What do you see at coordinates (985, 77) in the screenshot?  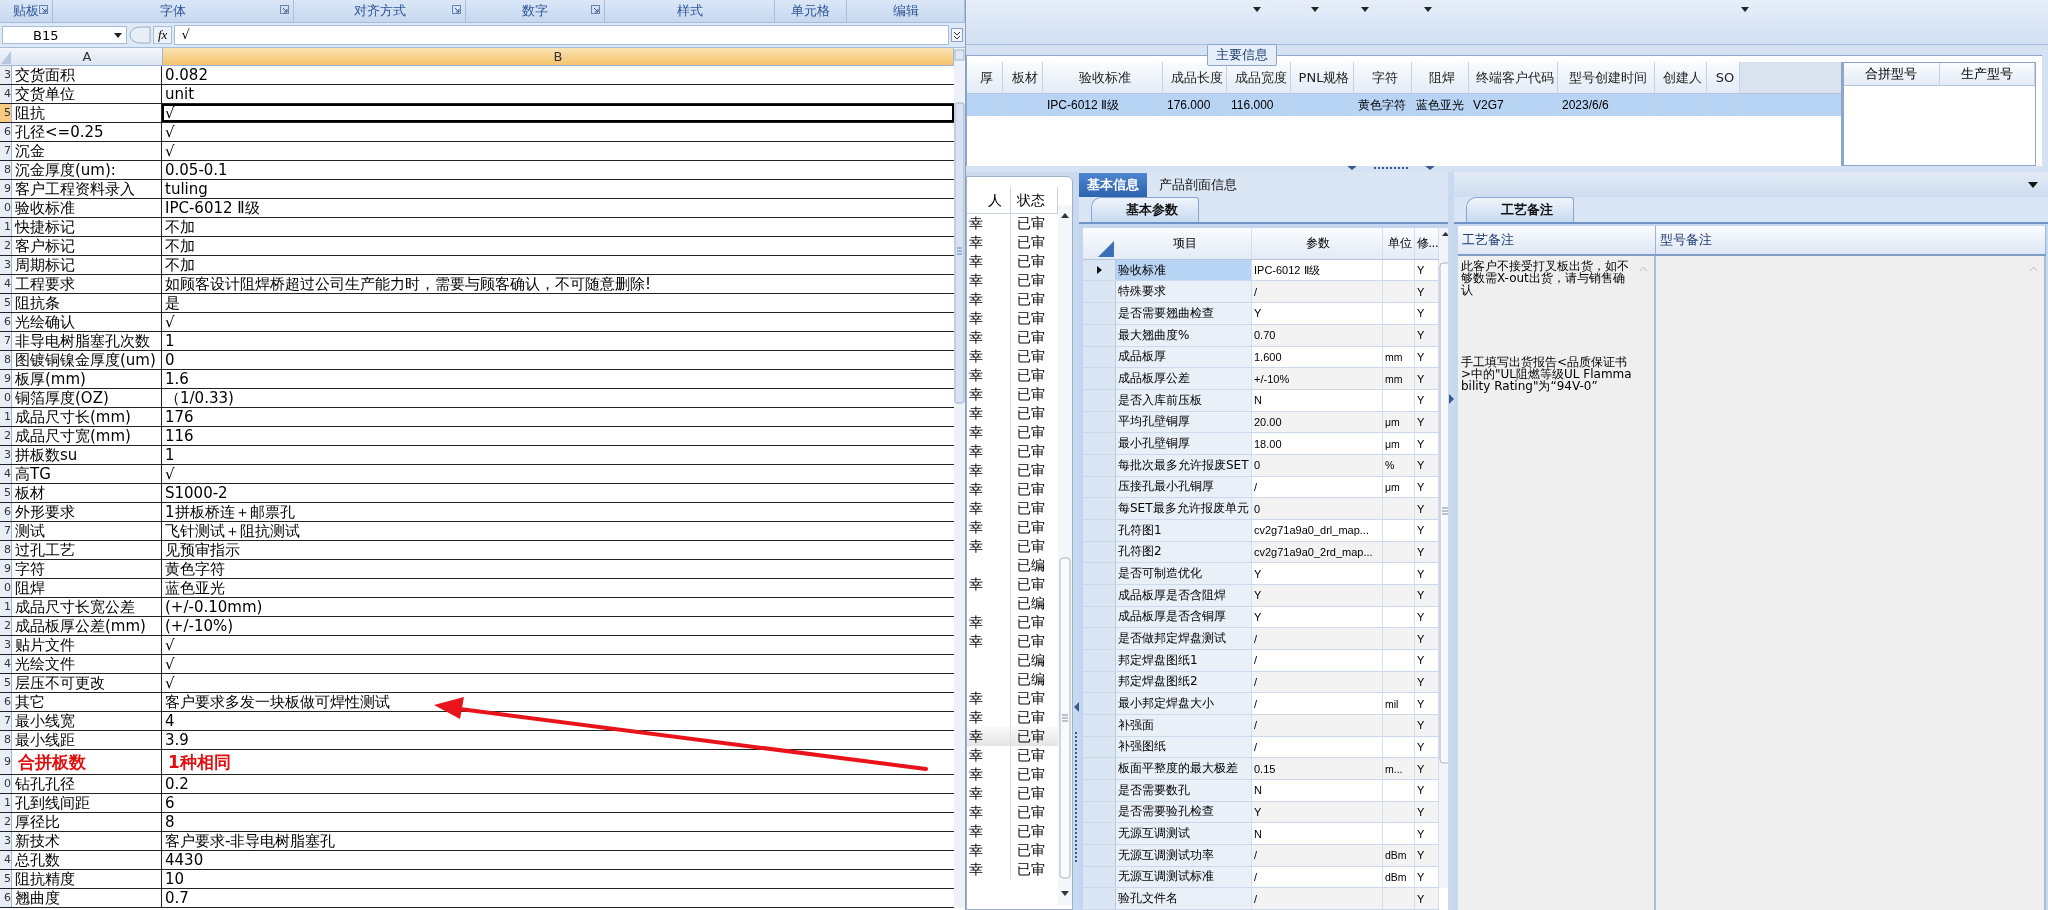 I see `column-header: 厚` at bounding box center [985, 77].